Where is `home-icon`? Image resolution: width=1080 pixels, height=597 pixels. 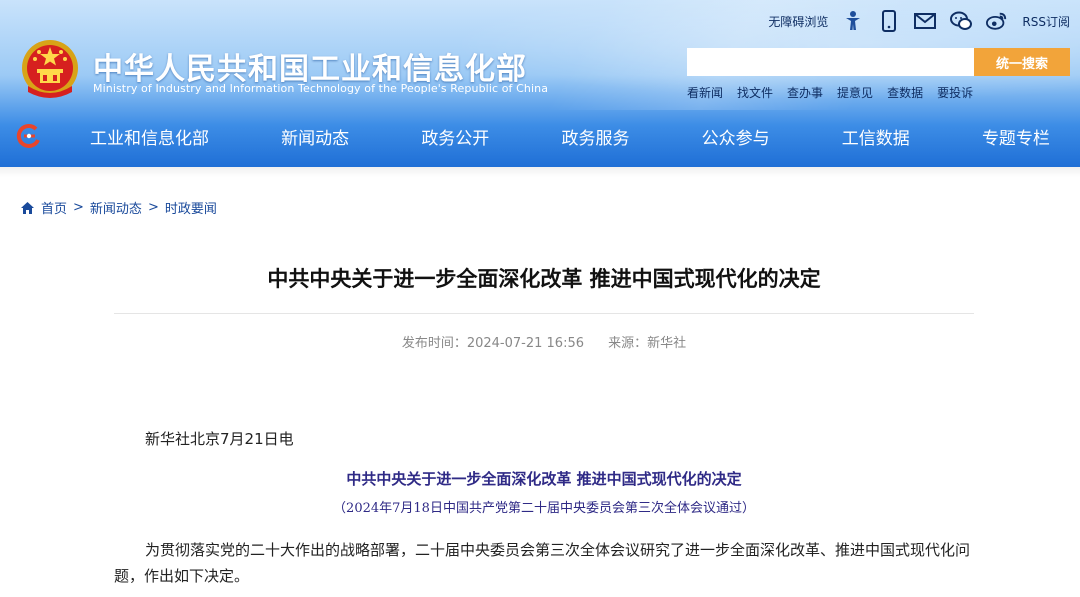 home-icon is located at coordinates (27, 208).